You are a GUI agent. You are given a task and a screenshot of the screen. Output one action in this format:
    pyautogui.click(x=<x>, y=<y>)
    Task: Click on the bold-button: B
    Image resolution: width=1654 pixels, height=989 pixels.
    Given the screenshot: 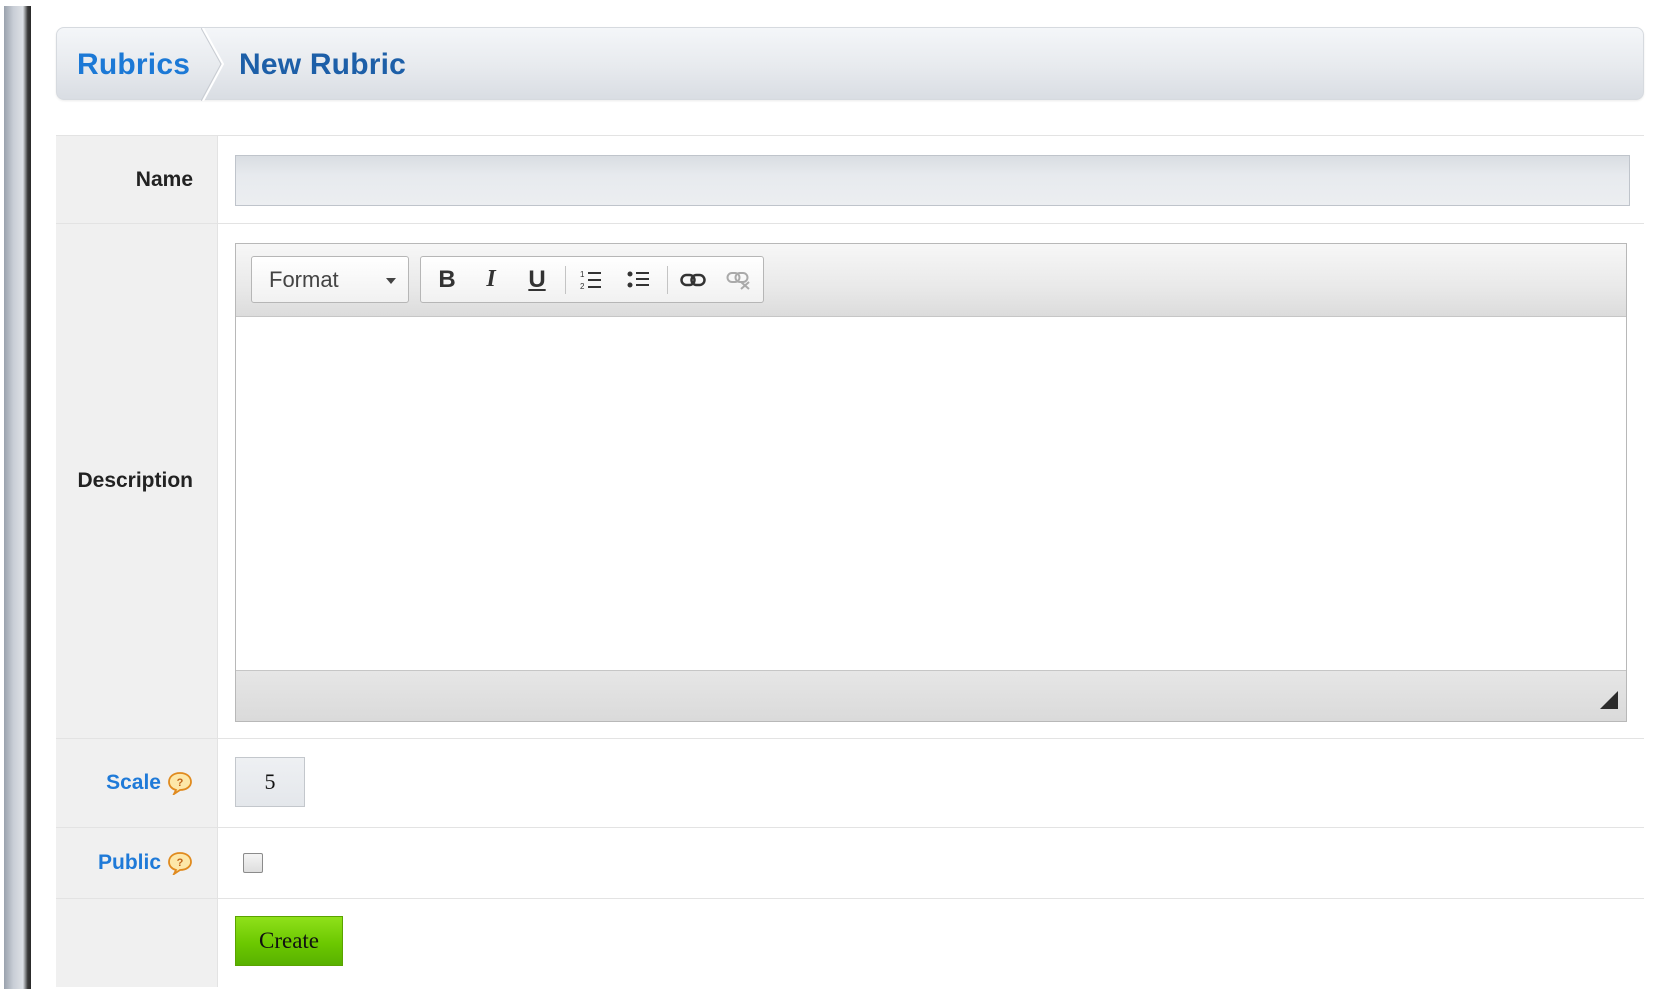 What is the action you would take?
    pyautogui.click(x=447, y=279)
    